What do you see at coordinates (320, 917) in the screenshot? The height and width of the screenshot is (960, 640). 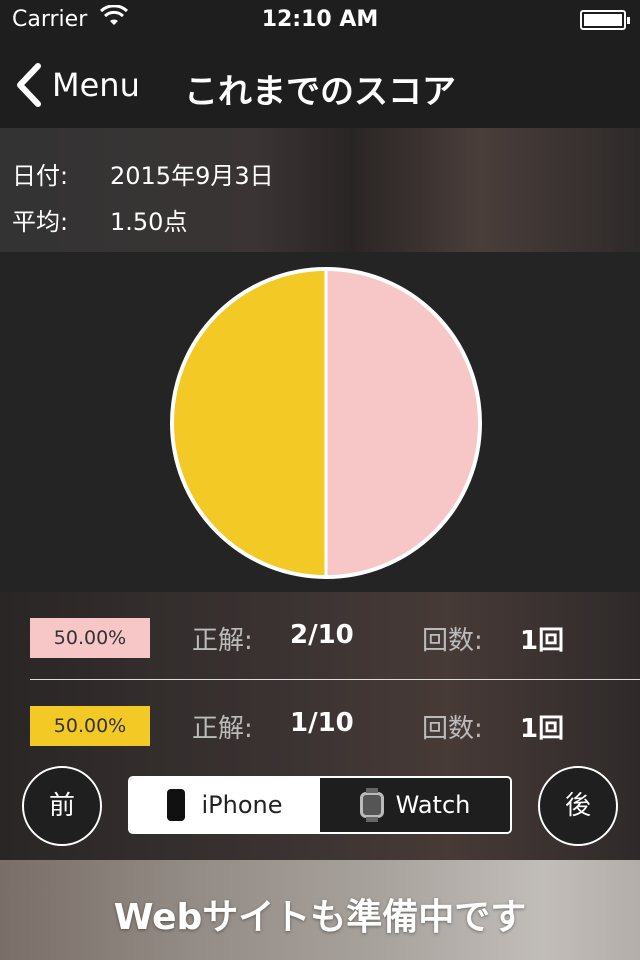 I see `banner-text: Webサイトも準備中です` at bounding box center [320, 917].